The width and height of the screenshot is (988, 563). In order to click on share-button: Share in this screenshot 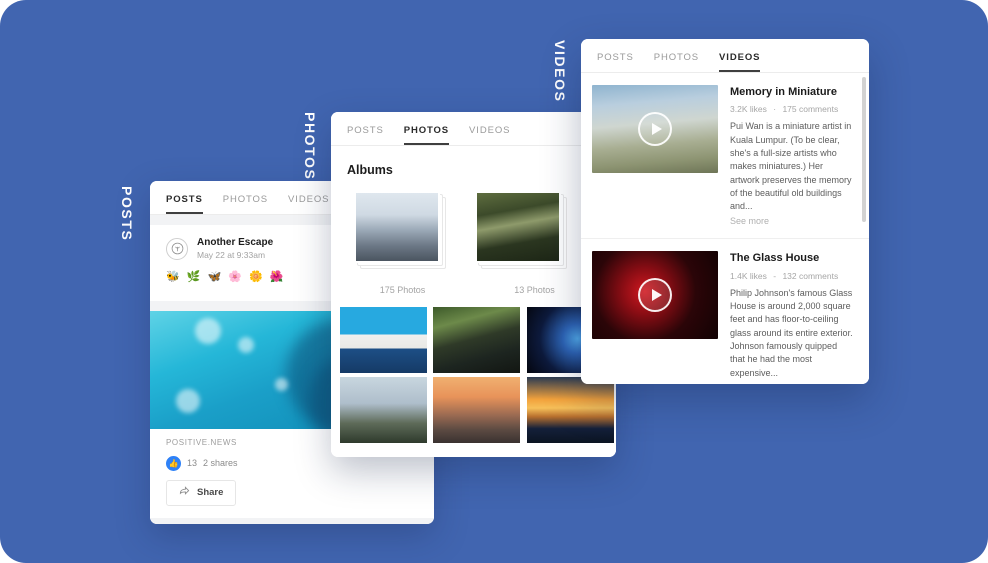, I will do `click(201, 492)`.